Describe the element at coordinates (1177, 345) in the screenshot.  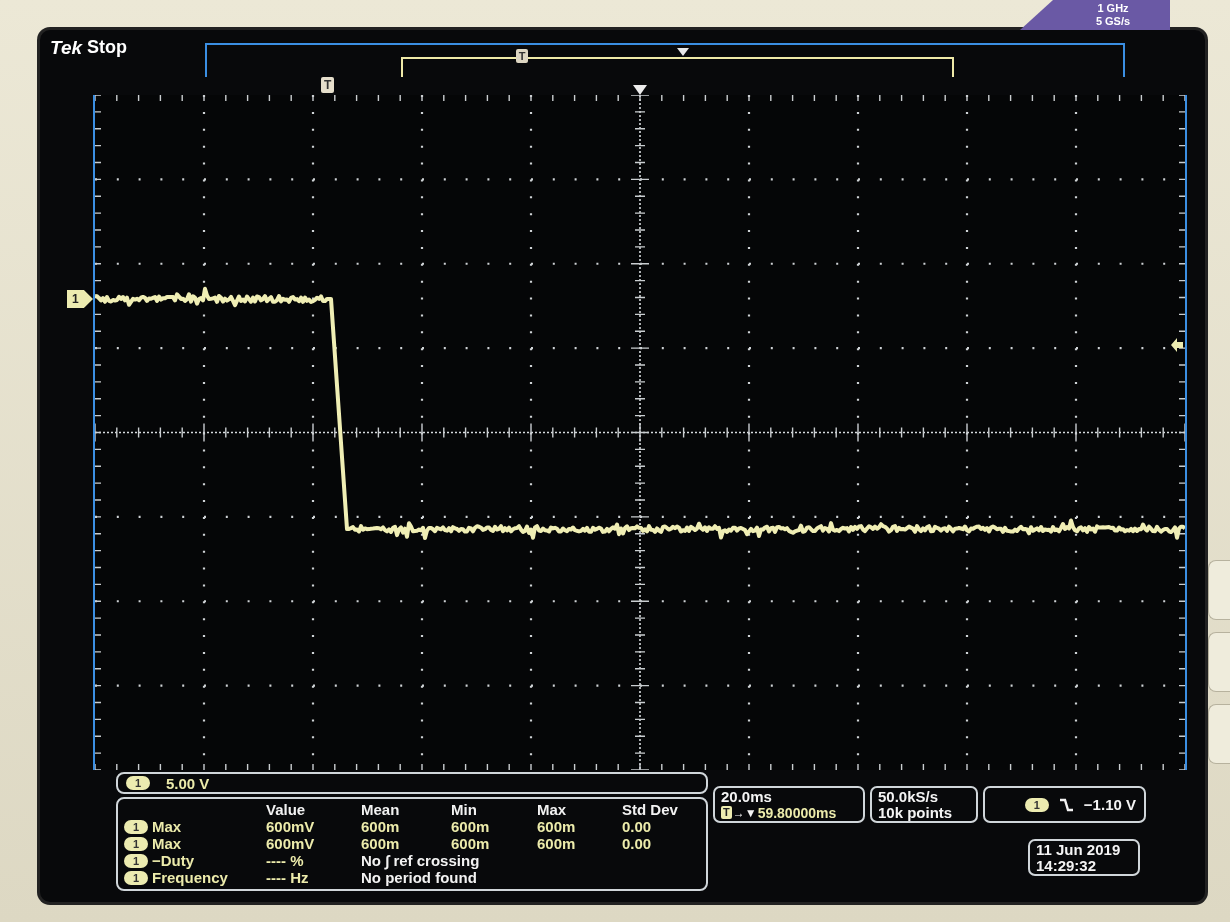
I see `trigger-level-icon` at that location.